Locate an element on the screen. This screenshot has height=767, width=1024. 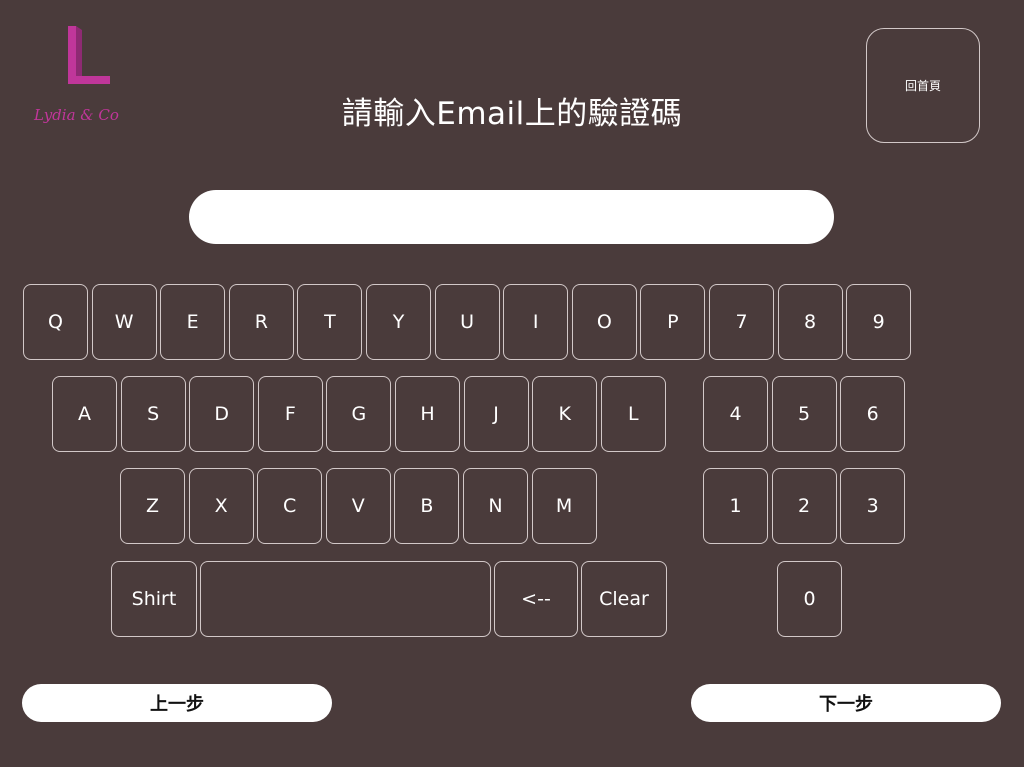
numpad-key-7: 7 is located at coordinates (741, 322).